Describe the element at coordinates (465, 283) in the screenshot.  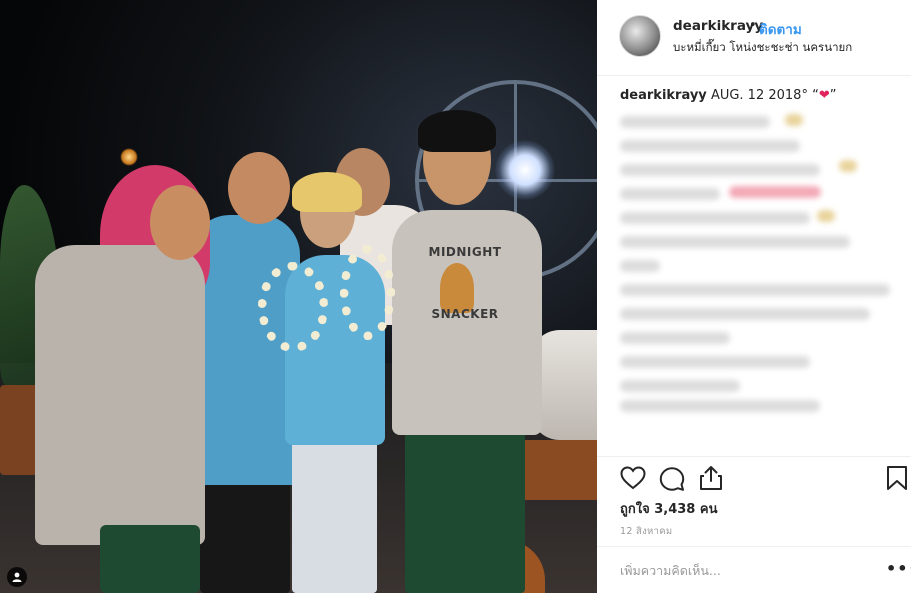
I see `shirt-print: MIDNIGHT SNACKER` at that location.